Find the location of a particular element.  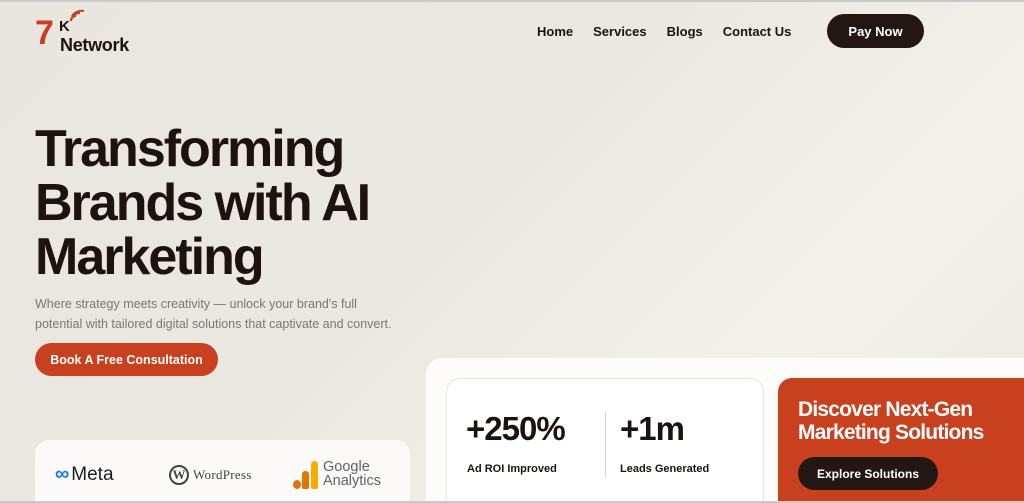

main-nav: Home Services Blogs Contact Us is located at coordinates (674, 31).